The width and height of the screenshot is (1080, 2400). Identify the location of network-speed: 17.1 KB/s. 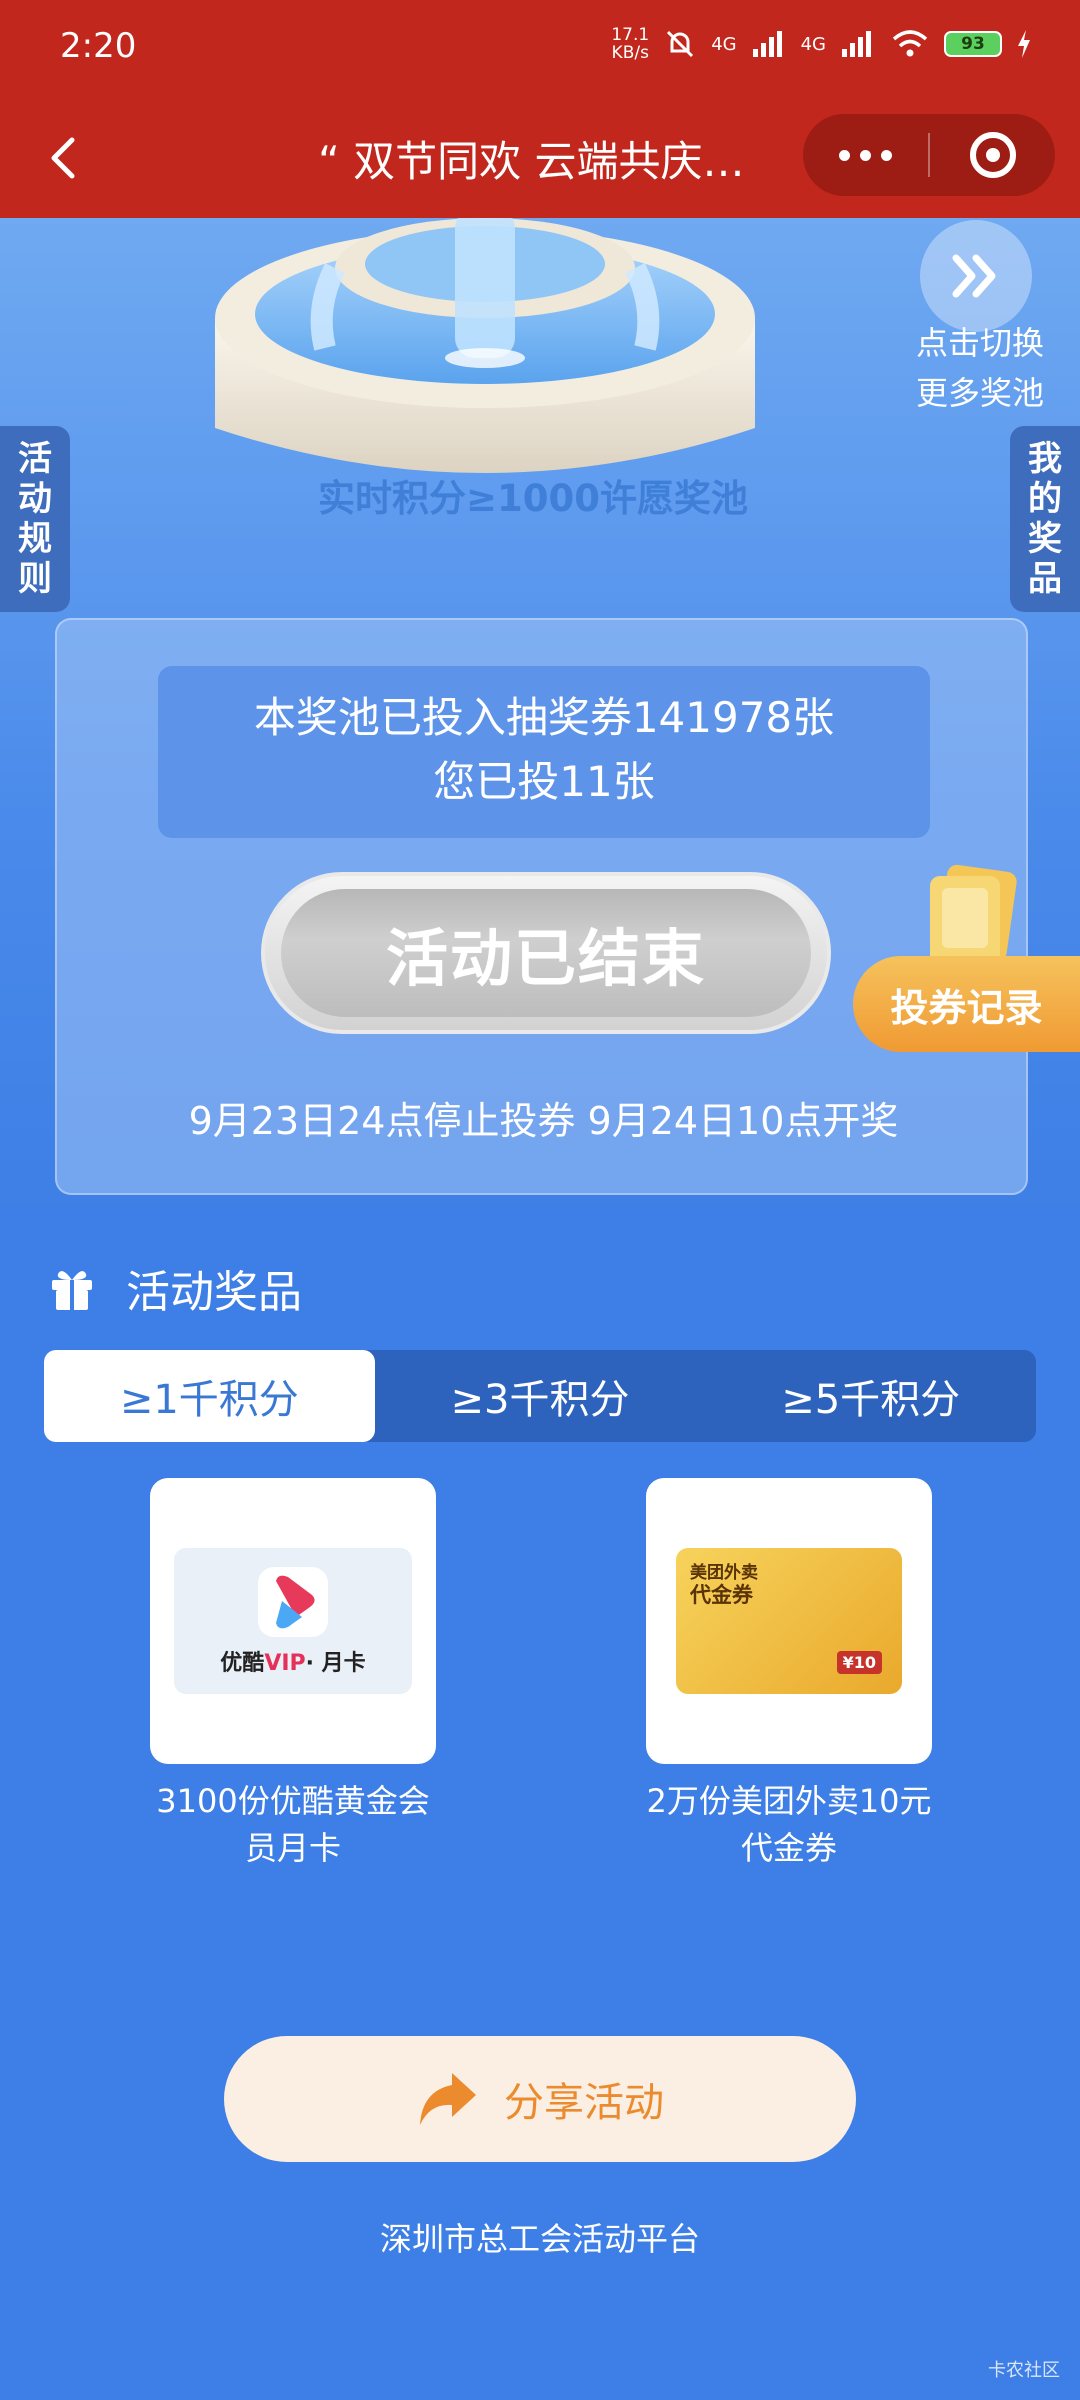
(630, 44).